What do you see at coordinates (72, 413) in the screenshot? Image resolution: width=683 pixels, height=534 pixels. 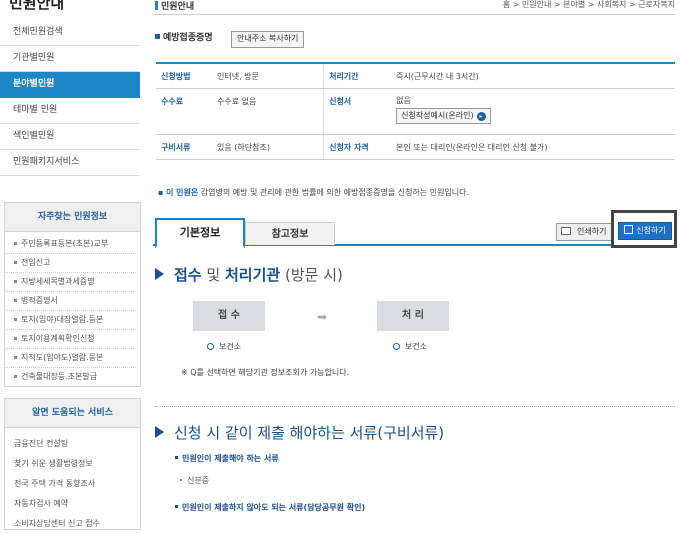 I see `help-title: 알면 도움되는 서비스` at bounding box center [72, 413].